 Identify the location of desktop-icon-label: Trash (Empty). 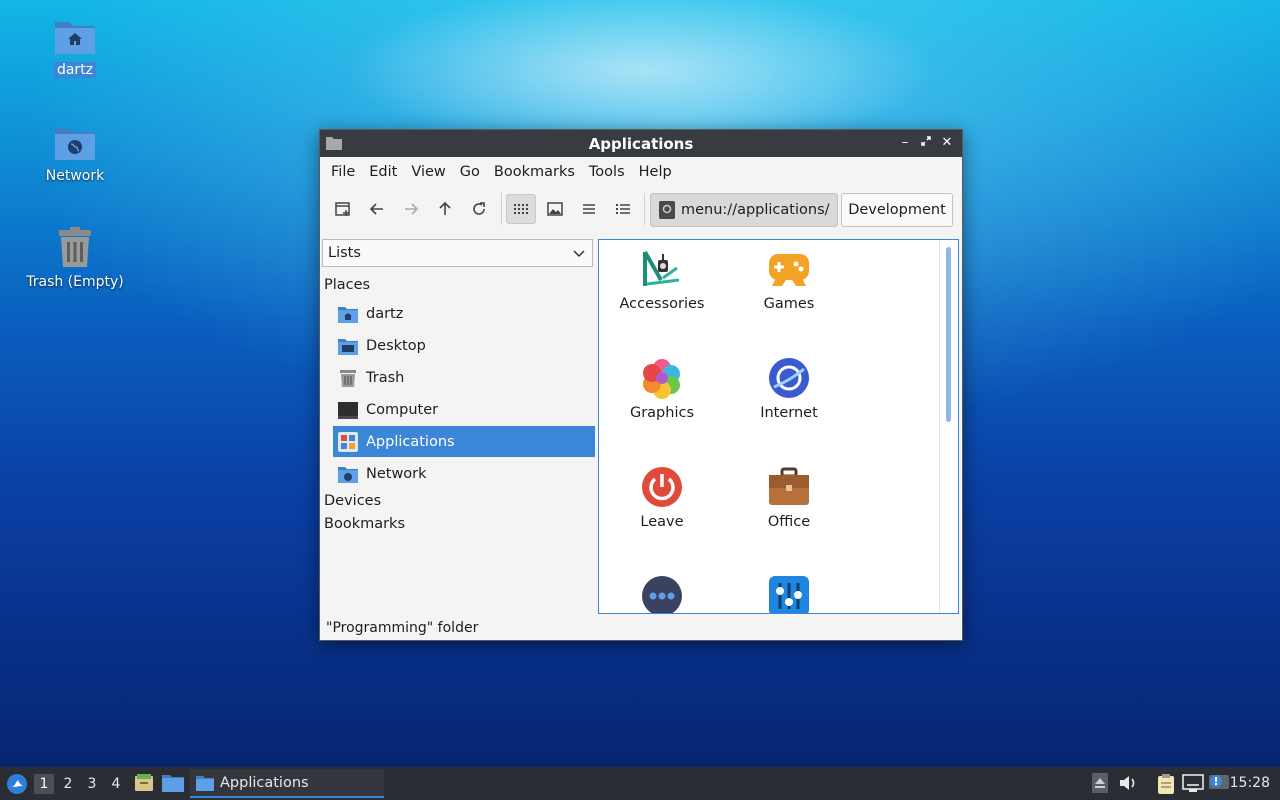
(75, 282).